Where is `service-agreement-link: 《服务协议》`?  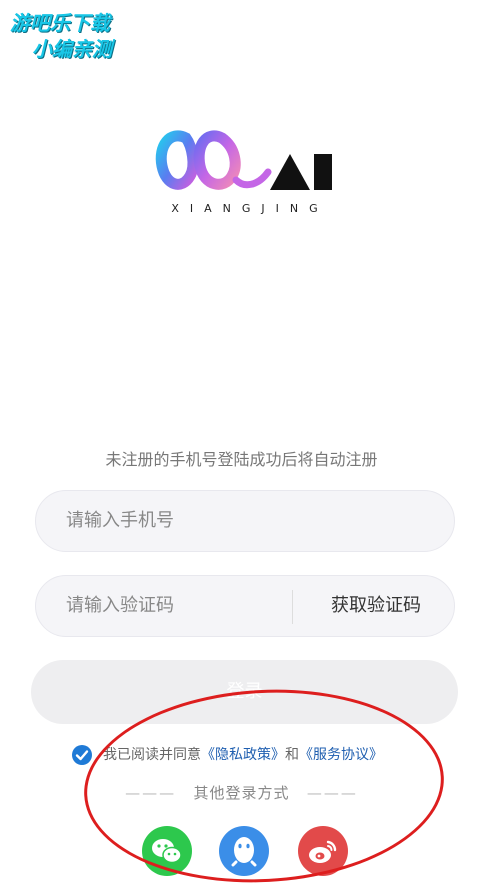
service-agreement-link: 《服务协议》 is located at coordinates (341, 755).